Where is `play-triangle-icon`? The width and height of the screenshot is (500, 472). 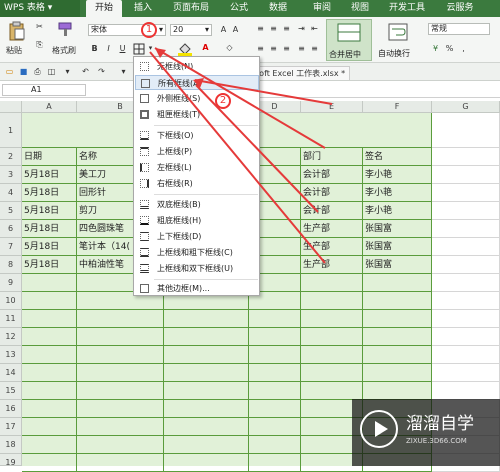 play-triangle-icon is located at coordinates (381, 429).